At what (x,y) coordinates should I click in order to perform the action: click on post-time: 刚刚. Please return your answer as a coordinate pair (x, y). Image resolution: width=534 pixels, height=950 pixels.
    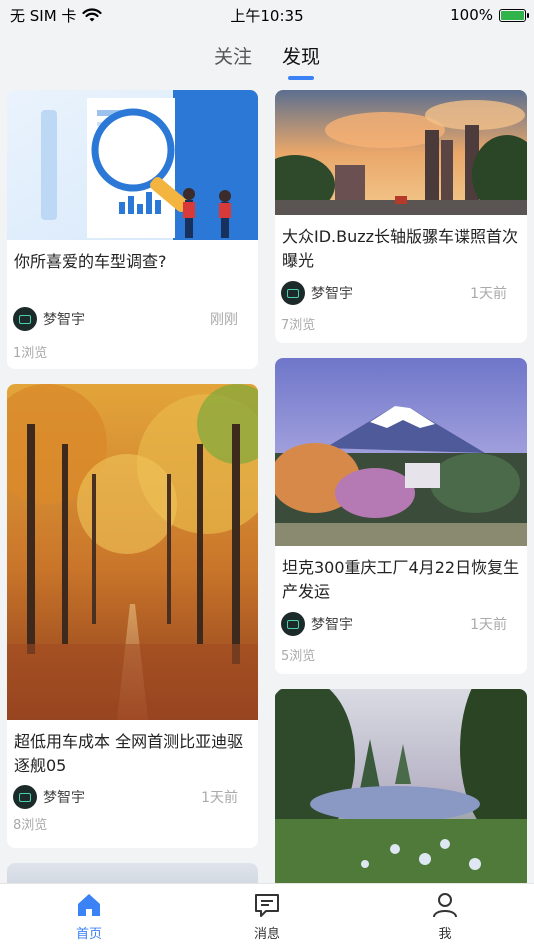
    Looking at the image, I should click on (224, 320).